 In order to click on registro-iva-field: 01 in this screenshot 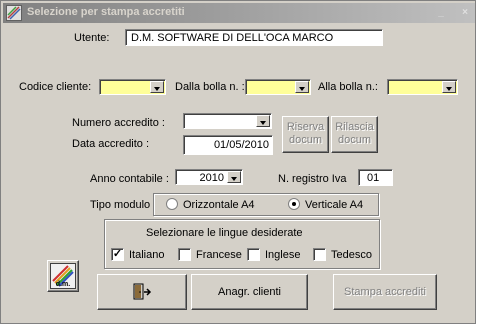, I will do `click(375, 177)`.